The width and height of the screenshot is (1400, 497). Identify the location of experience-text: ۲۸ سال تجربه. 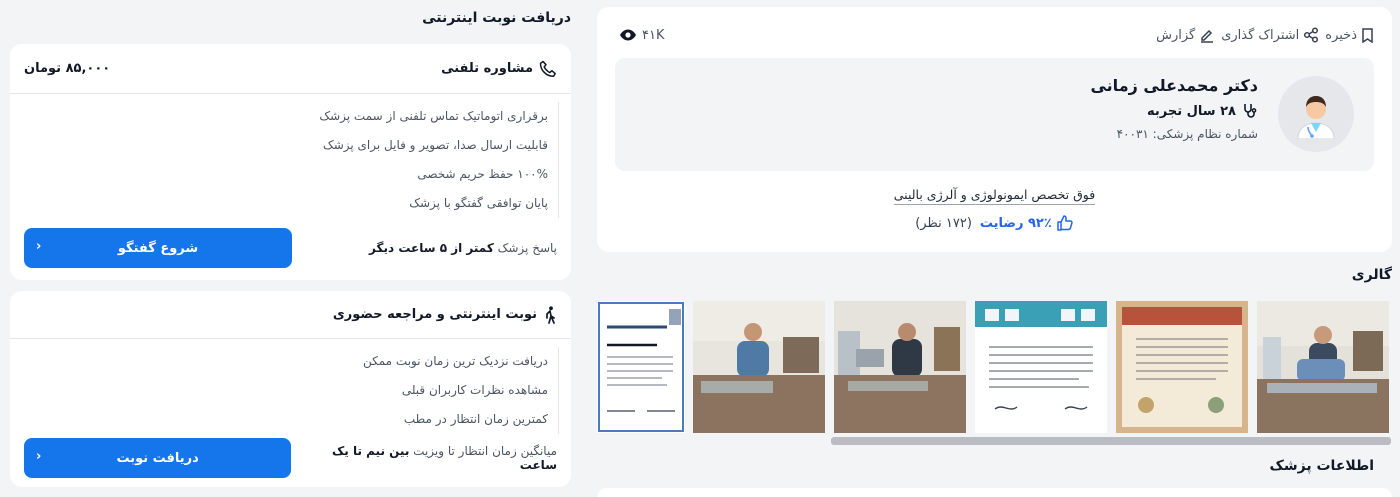
(1191, 111).